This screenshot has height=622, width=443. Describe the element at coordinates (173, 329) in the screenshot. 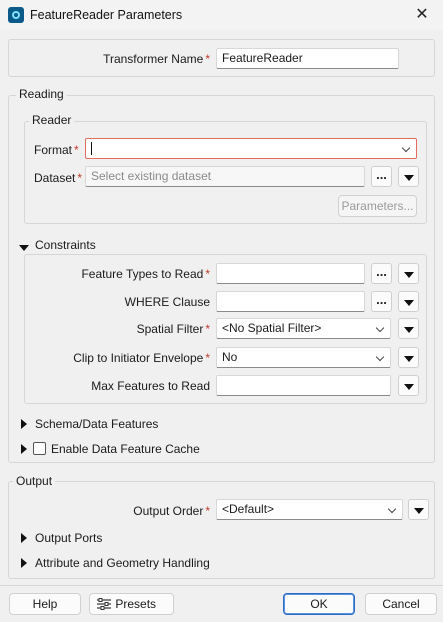

I see `spatial-filter-label: Spatial Filter *` at that location.